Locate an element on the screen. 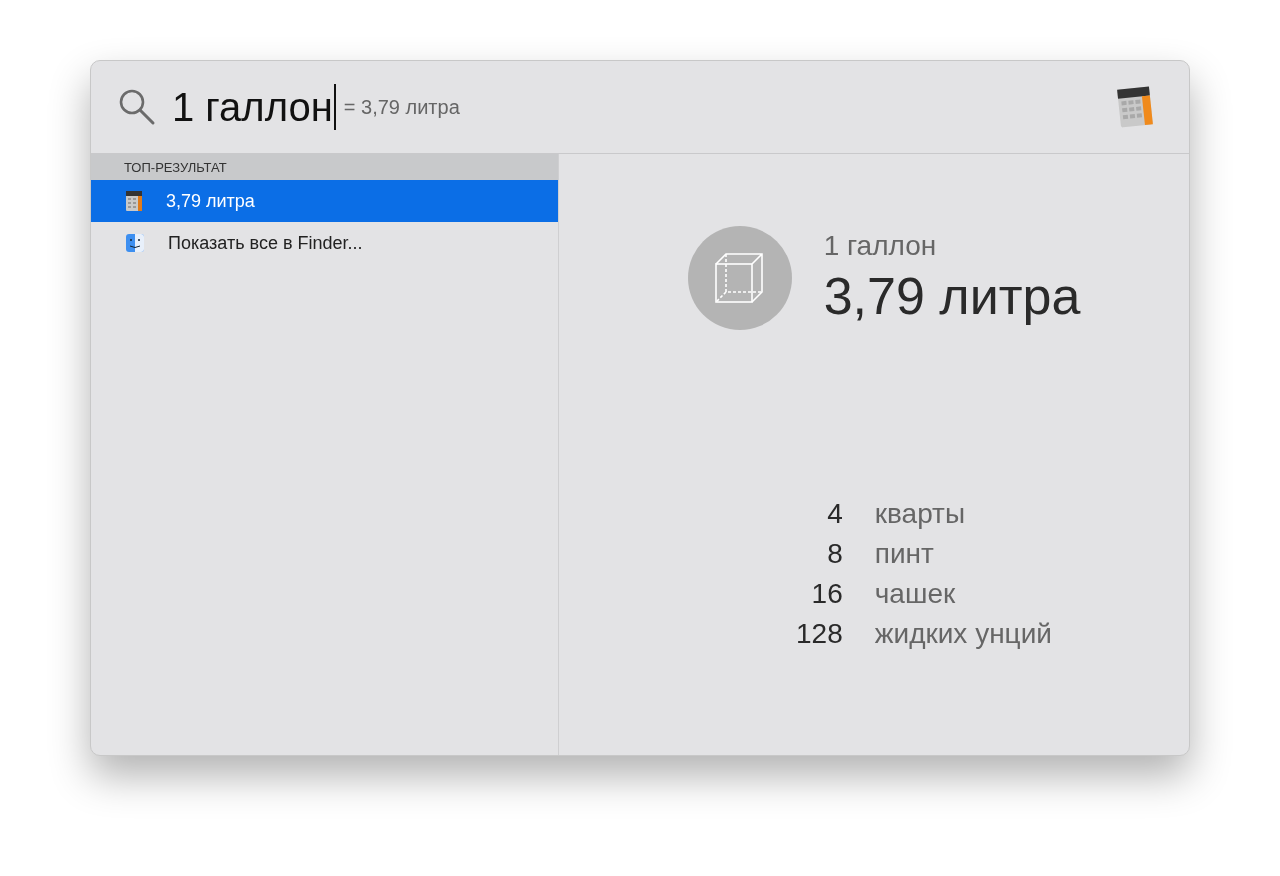 This screenshot has height=876, width=1280. conversion-unit: чашек is located at coordinates (915, 594).